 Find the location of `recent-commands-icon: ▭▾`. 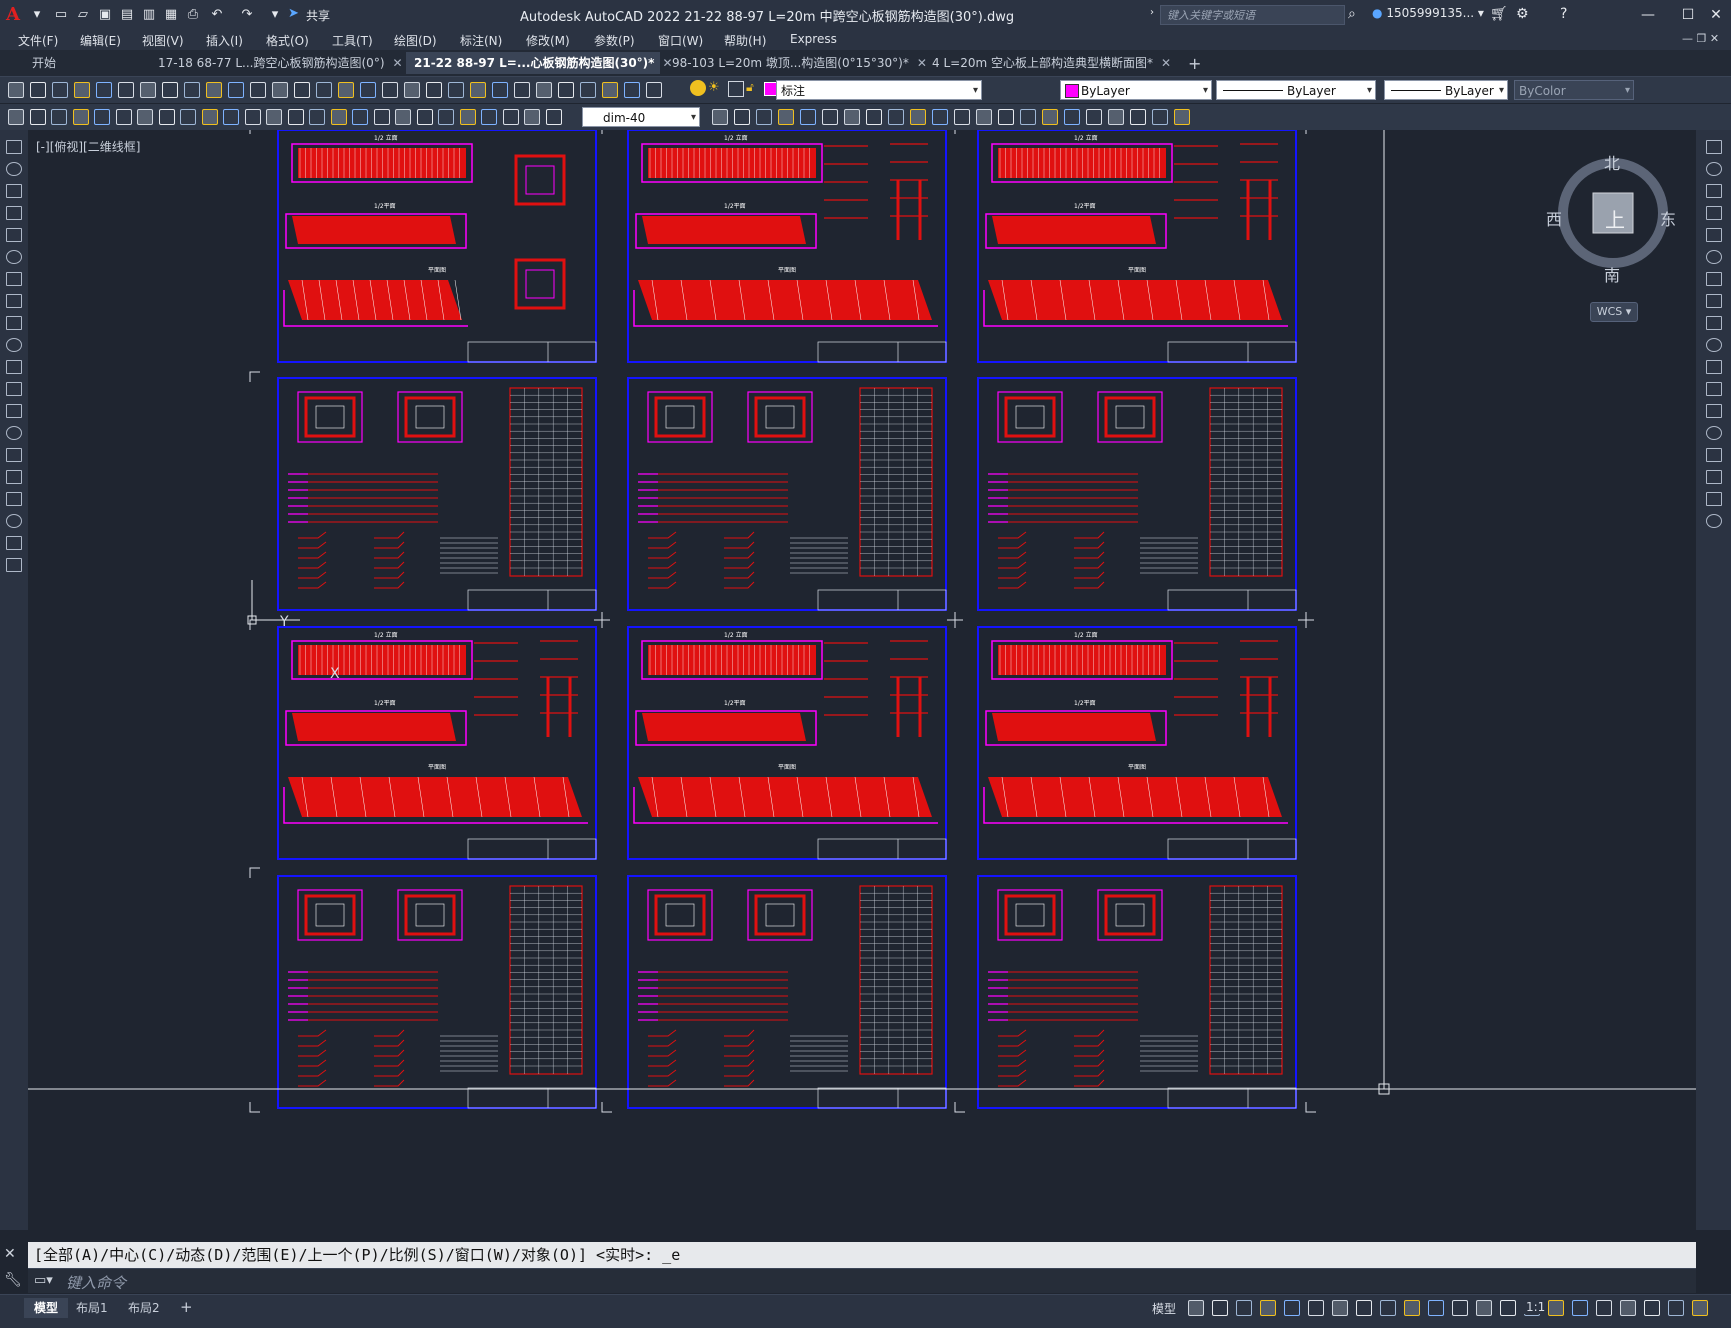

recent-commands-icon: ▭▾ is located at coordinates (43, 1280).